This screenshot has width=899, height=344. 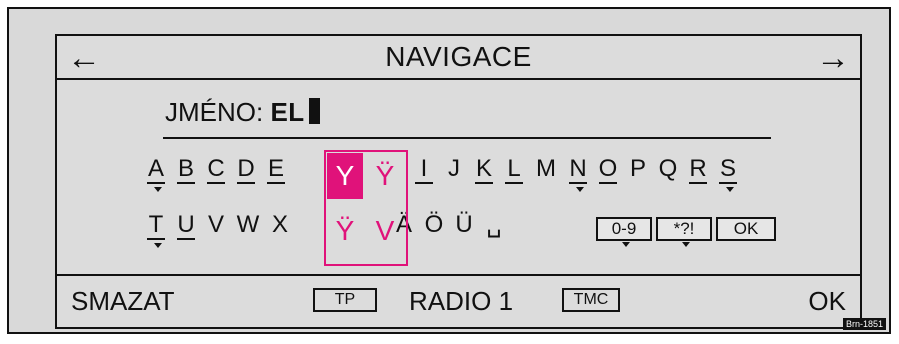 What do you see at coordinates (728, 173) in the screenshot?
I see `key-s: S` at bounding box center [728, 173].